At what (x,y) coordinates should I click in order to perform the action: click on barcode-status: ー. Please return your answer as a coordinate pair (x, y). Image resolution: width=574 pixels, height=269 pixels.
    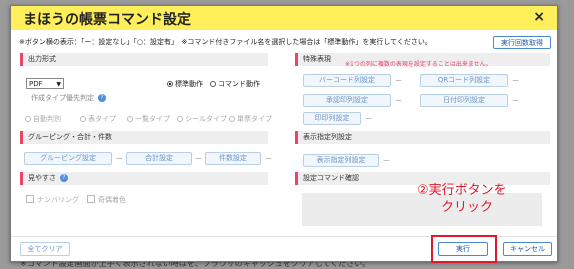
    Looking at the image, I should click on (398, 81).